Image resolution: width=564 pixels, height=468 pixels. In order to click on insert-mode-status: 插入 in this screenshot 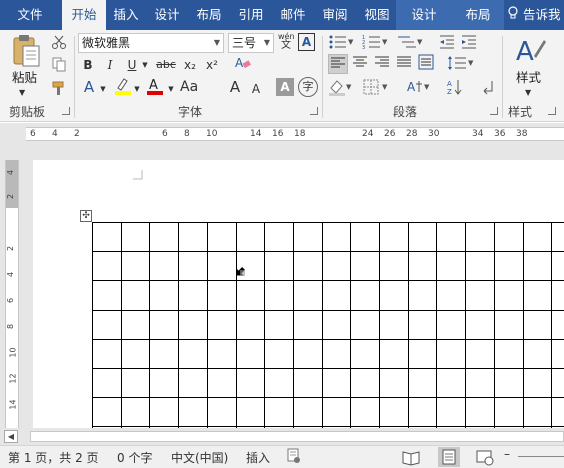, I will do `click(258, 457)`.